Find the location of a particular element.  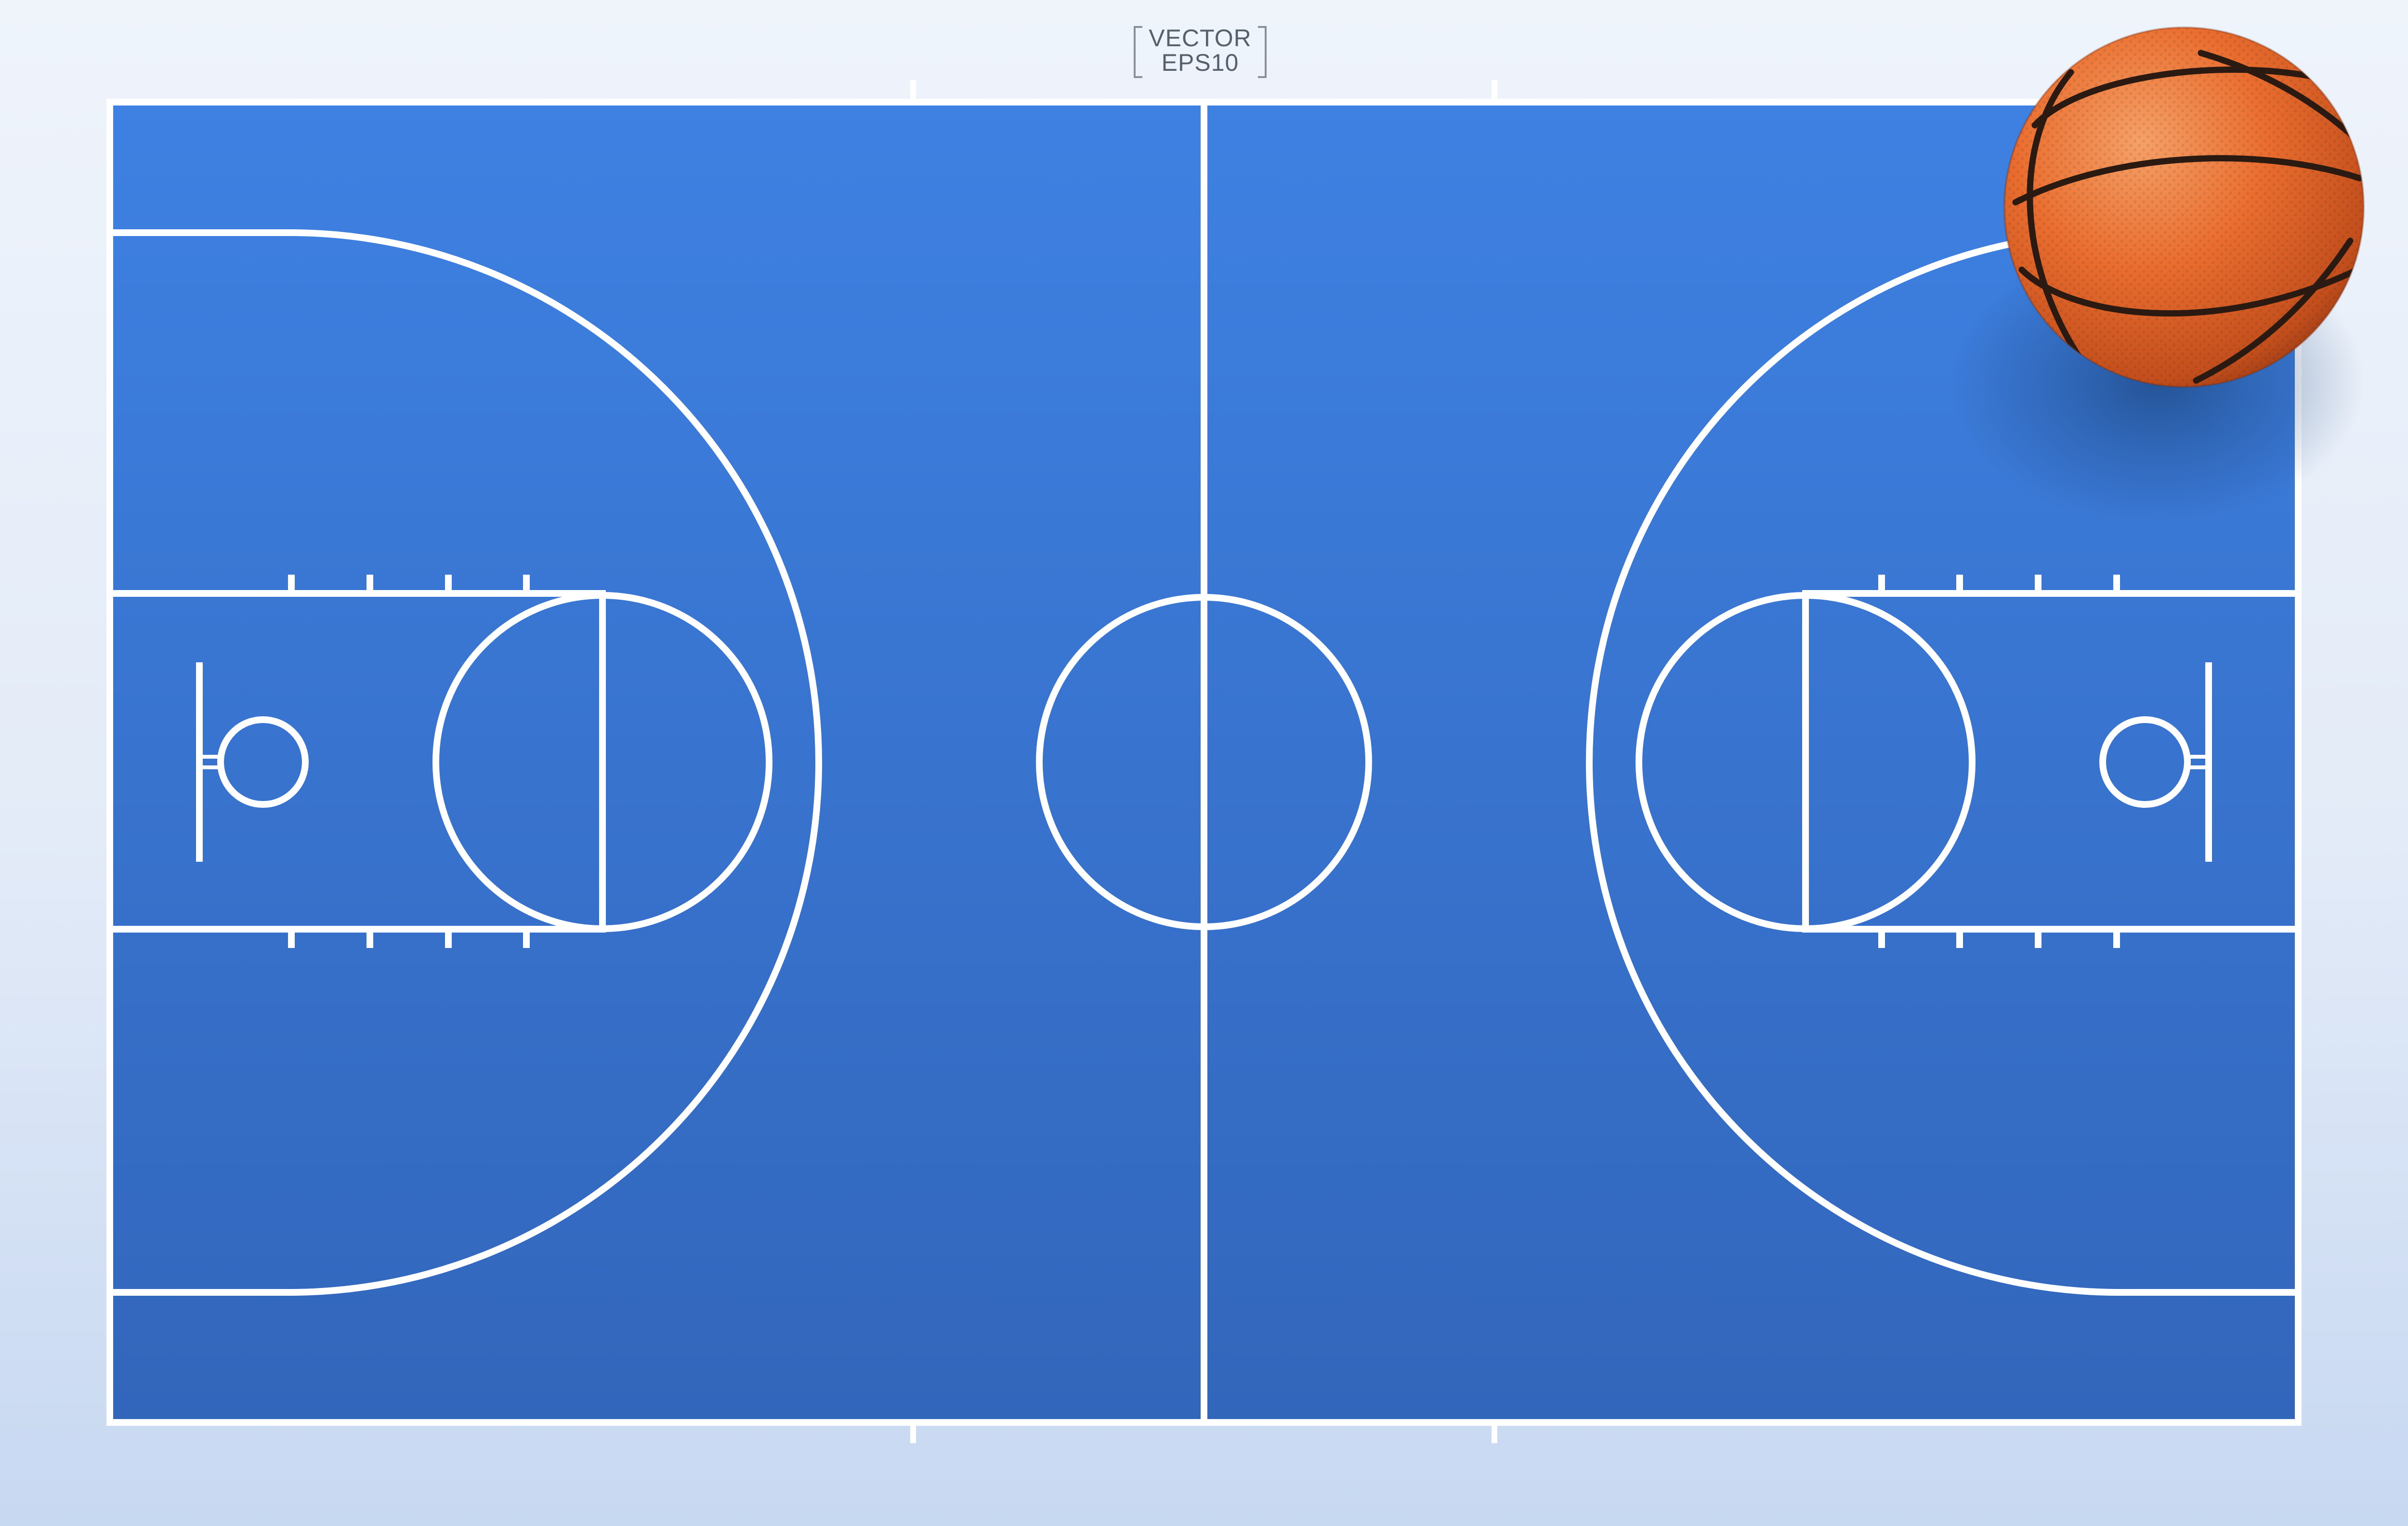

vector-eps-badge: VECTOR EPS10 is located at coordinates (1200, 51).